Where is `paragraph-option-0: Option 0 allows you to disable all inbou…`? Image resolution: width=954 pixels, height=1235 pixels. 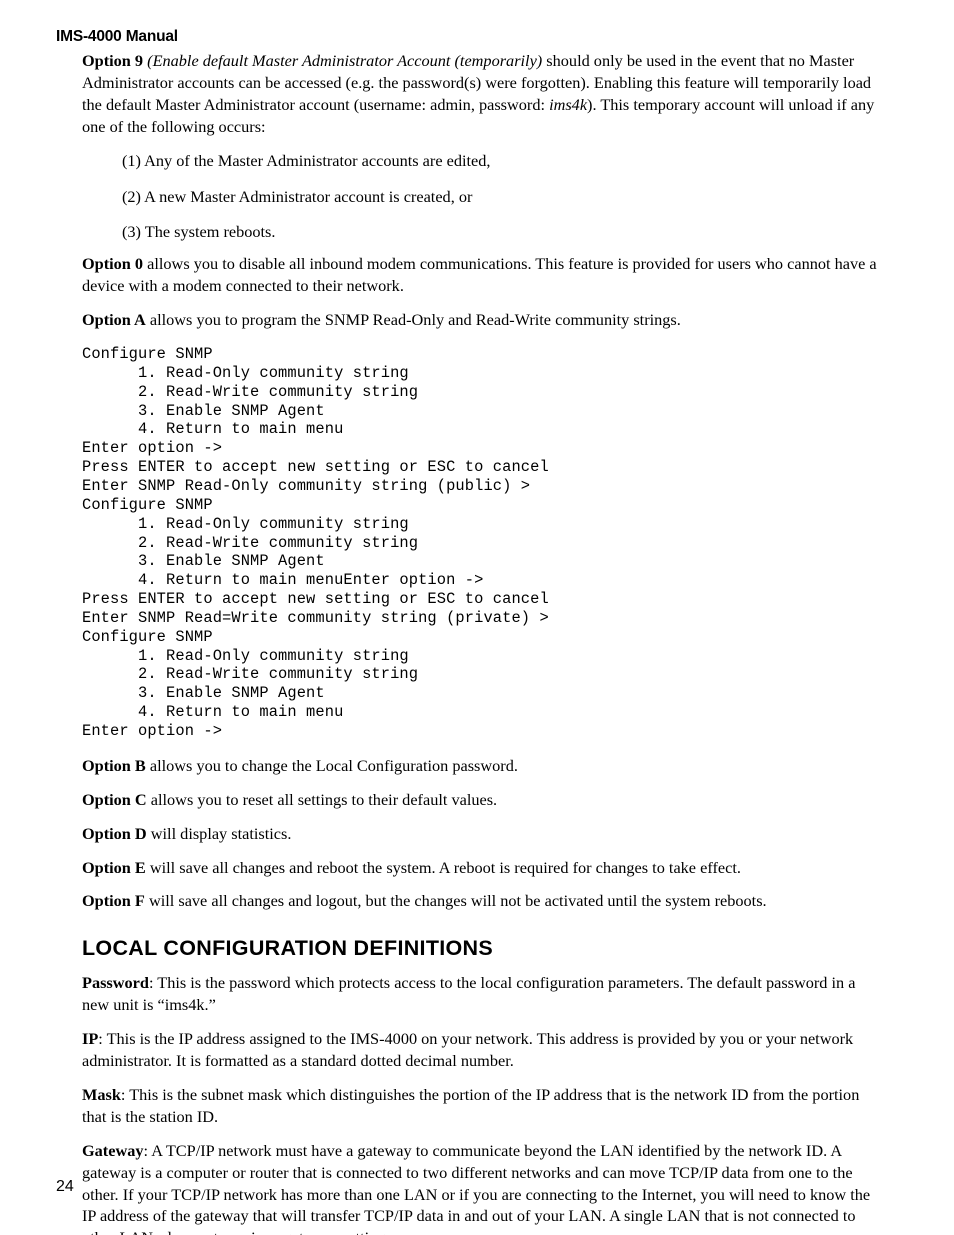
paragraph-option-0: Option 0 allows you to disable all inbou… is located at coordinates (481, 275).